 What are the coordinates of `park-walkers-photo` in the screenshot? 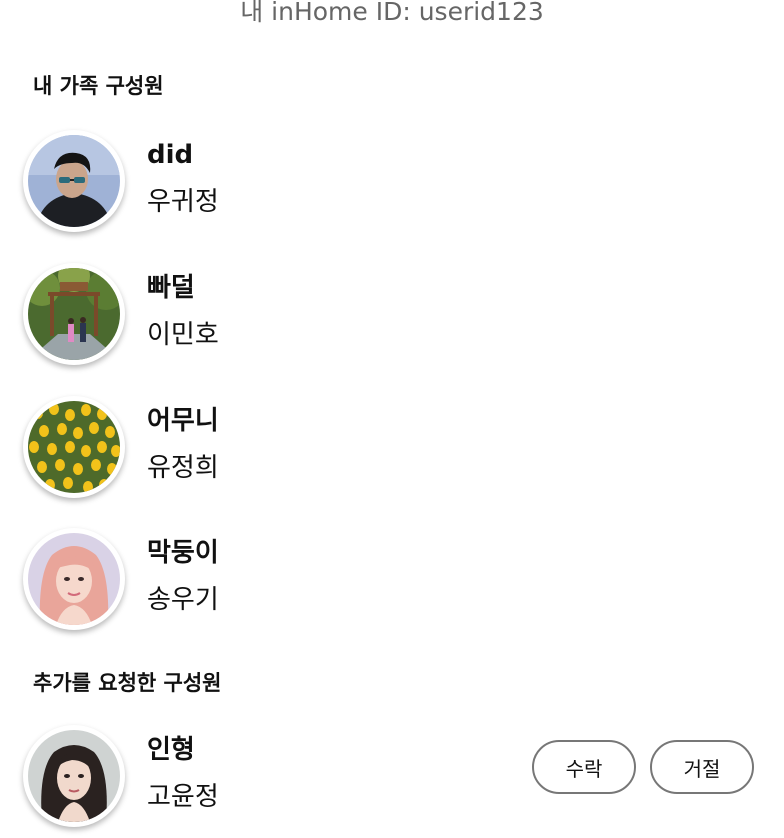 It's located at (74, 314).